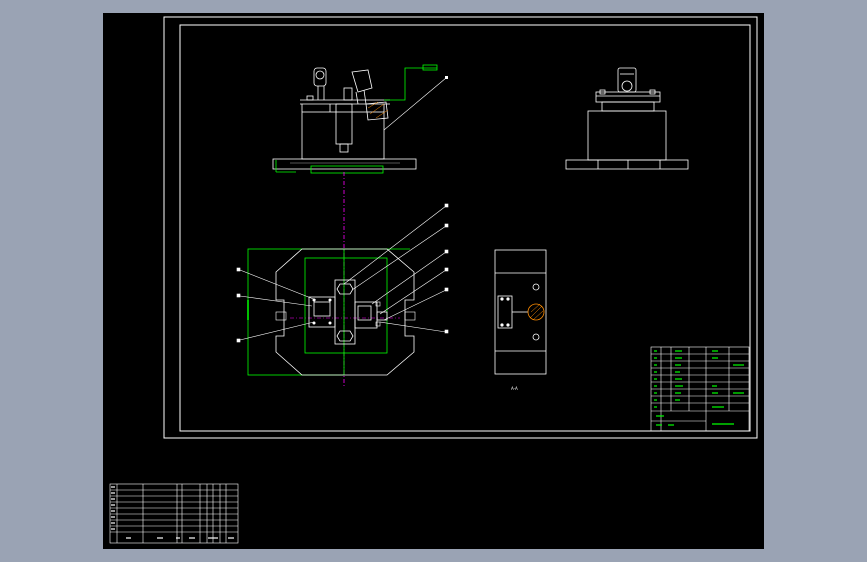  What do you see at coordinates (514, 388) in the screenshot?
I see `section-view-label: A-A` at bounding box center [514, 388].